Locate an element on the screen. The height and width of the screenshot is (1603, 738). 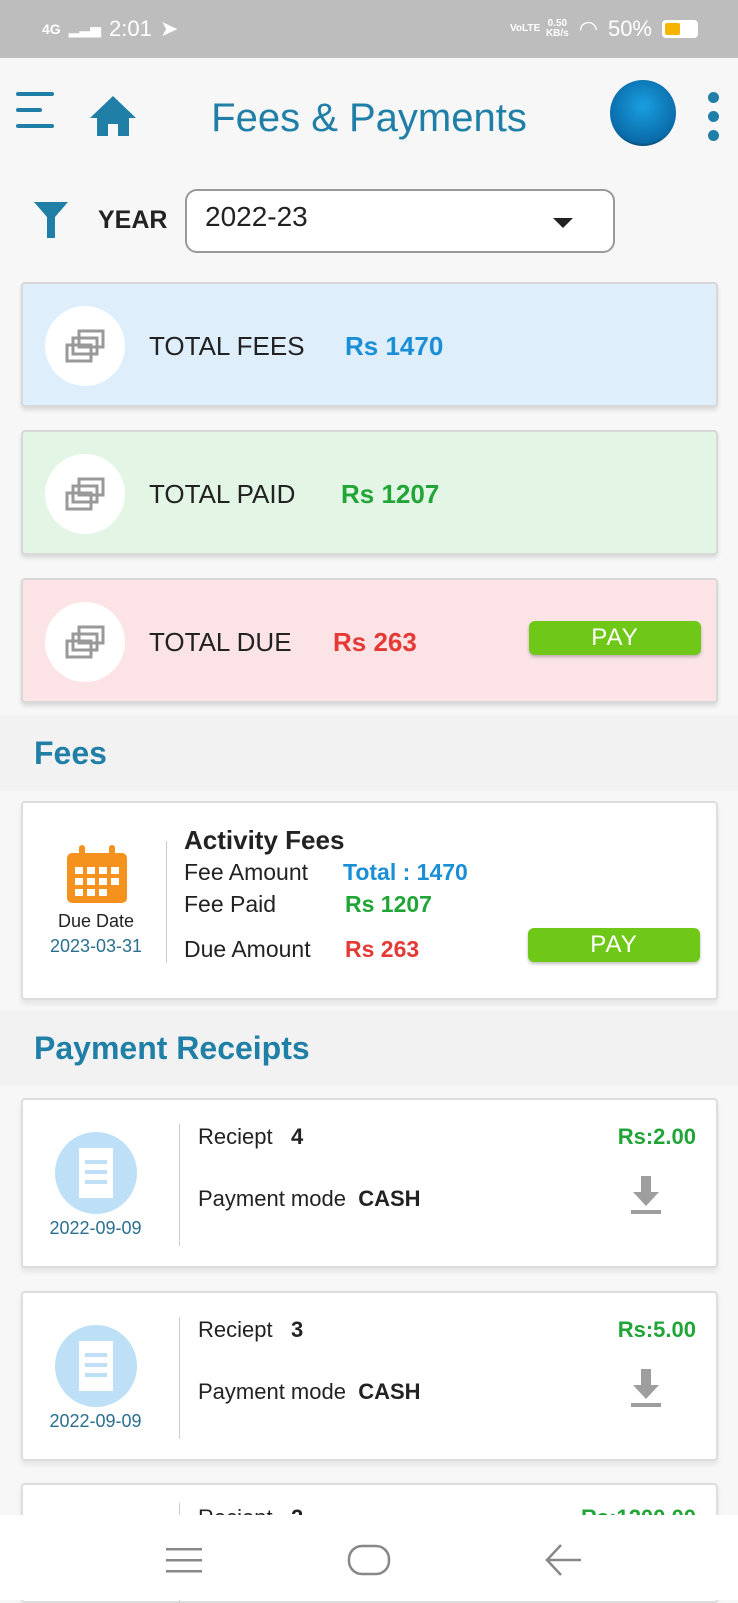
total-paid-value: Rs 1207 is located at coordinates (390, 494).